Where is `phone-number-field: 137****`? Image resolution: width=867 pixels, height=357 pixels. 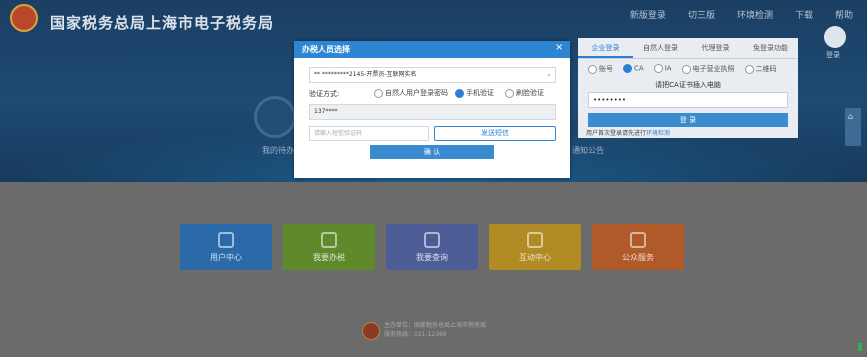
phone-number-field: 137**** is located at coordinates (432, 112).